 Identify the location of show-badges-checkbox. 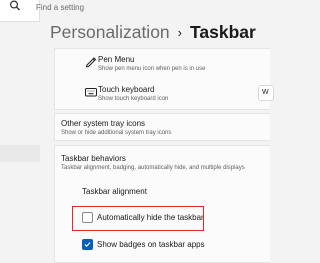
(87, 244).